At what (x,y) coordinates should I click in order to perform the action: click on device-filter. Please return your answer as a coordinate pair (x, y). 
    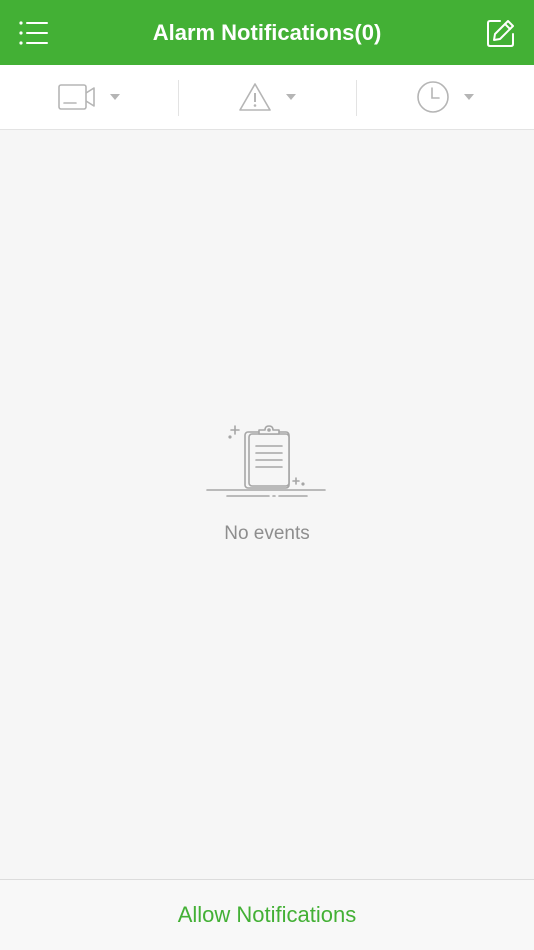
    Looking at the image, I should click on (89, 97).